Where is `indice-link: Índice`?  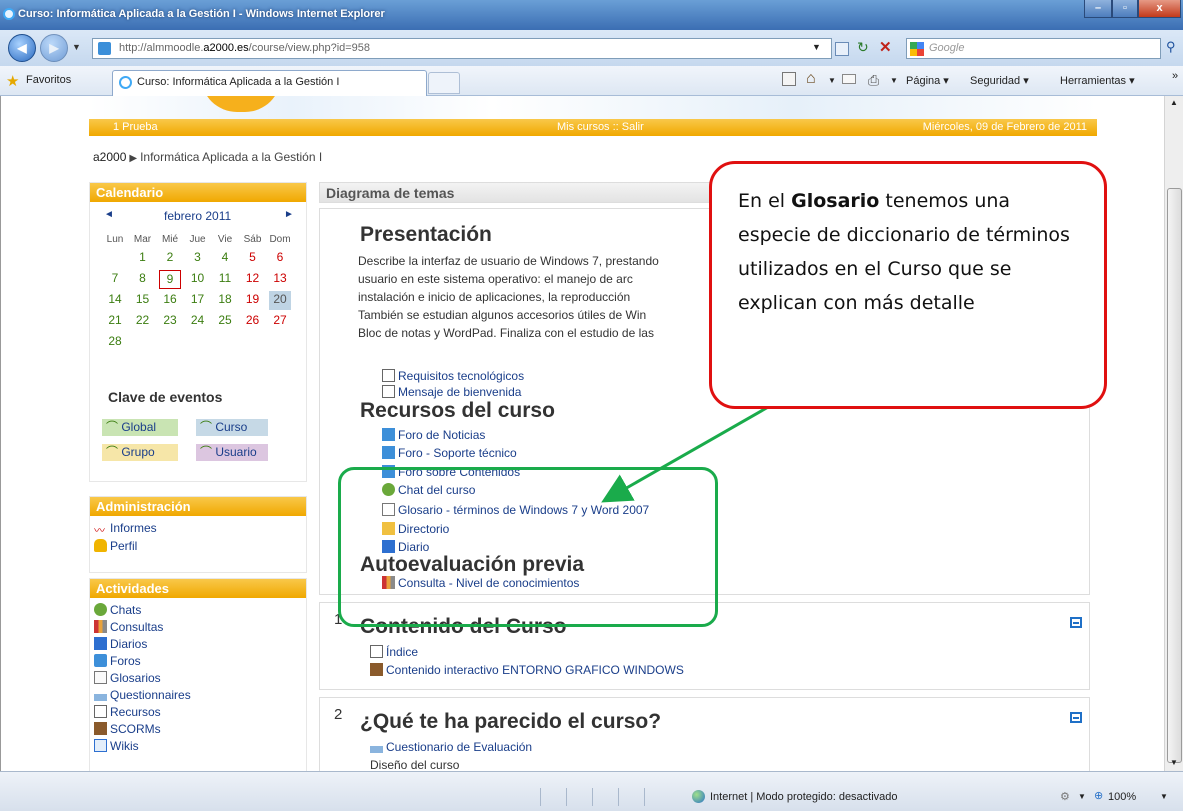
indice-link: Índice is located at coordinates (394, 652).